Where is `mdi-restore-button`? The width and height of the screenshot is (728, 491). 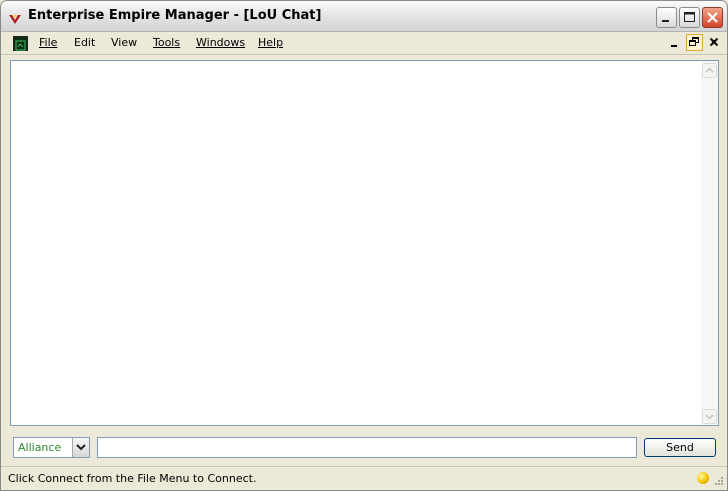 mdi-restore-button is located at coordinates (694, 42).